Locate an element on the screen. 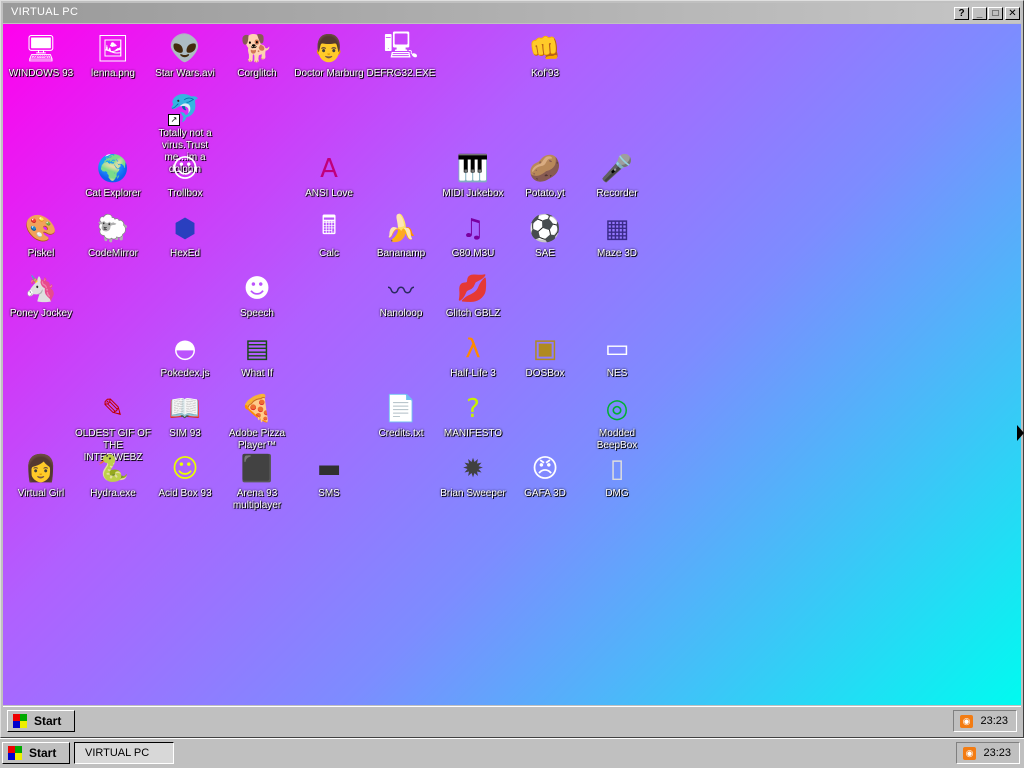 Image resolution: width=1024 pixels, height=768 pixels. amiga-ball-icon: ⚽ is located at coordinates (545, 229).